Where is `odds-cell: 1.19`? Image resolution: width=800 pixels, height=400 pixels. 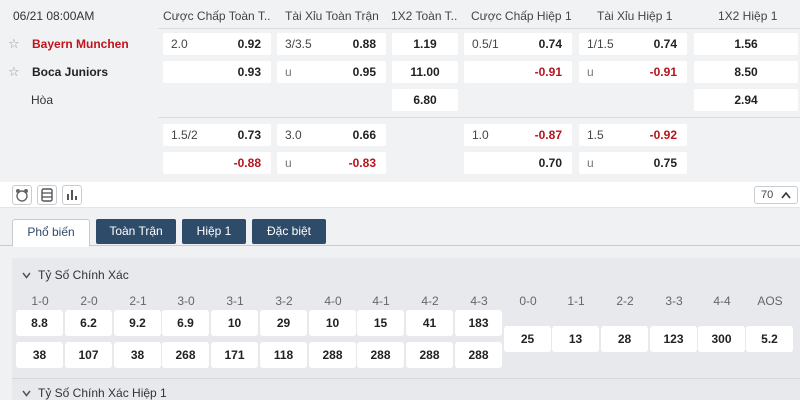
odds-cell: 1.19 is located at coordinates (425, 44).